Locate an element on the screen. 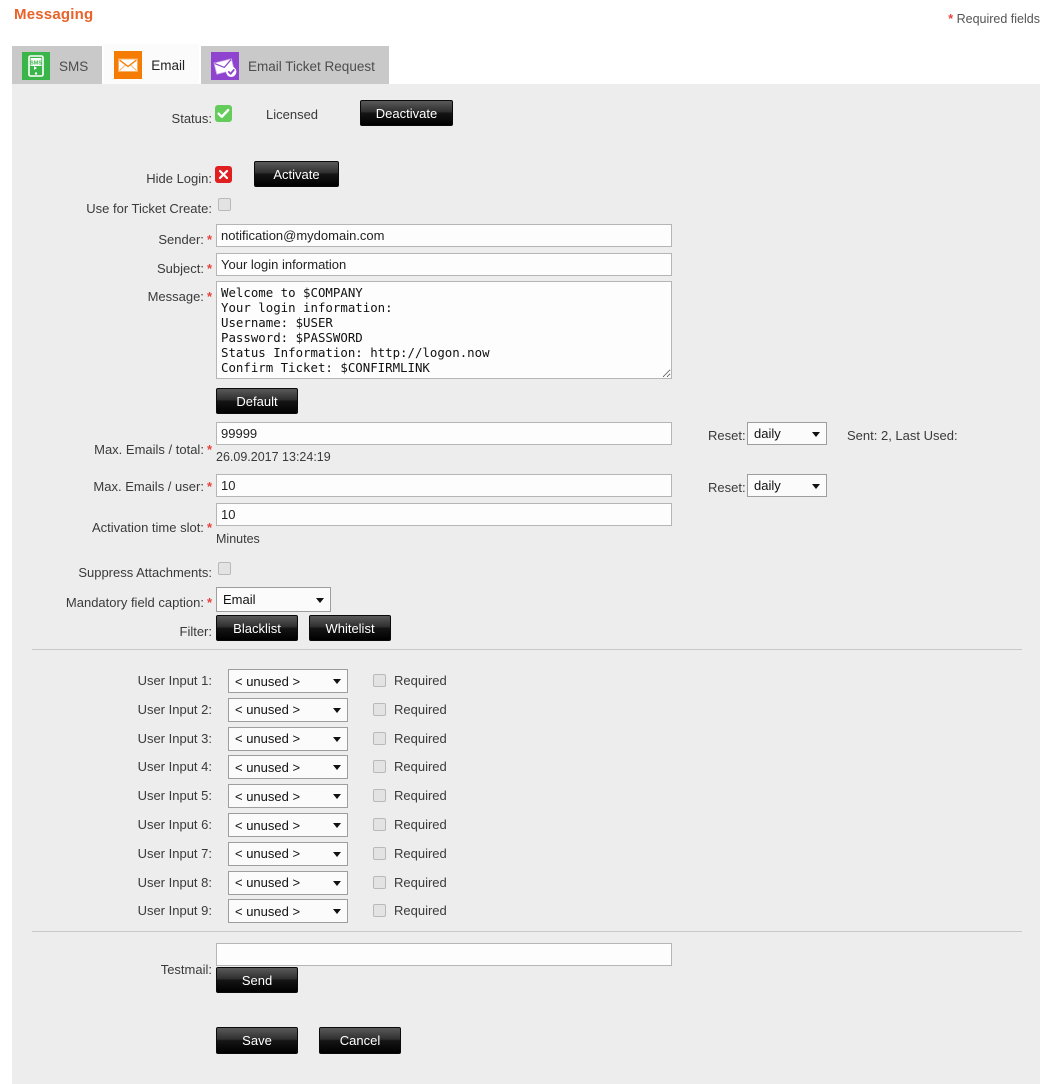 The width and height of the screenshot is (1052, 1084). status-label: Status: is located at coordinates (191, 118).